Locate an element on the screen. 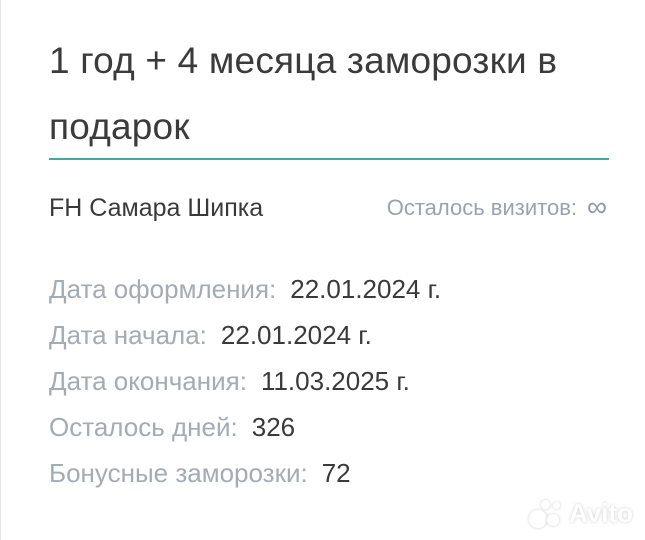  avito-watermark: Avito is located at coordinates (580, 513).